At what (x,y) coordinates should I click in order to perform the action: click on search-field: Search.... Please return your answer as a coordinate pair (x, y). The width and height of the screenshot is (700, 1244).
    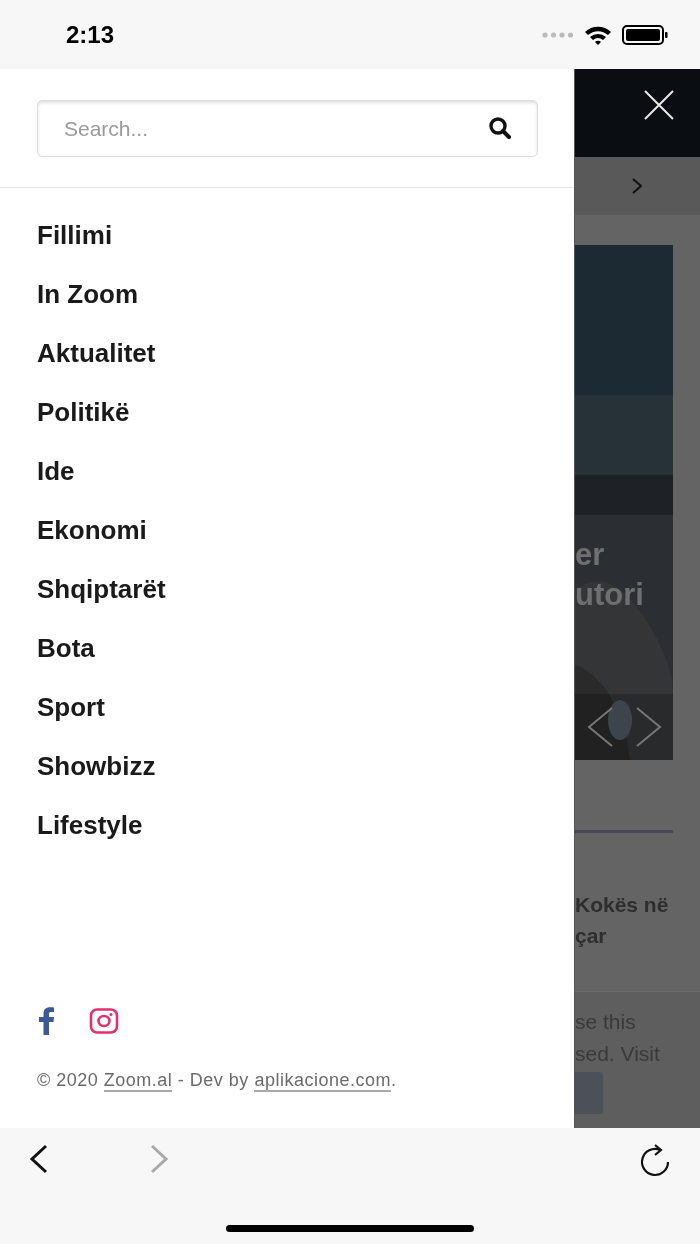
    Looking at the image, I should click on (287, 128).